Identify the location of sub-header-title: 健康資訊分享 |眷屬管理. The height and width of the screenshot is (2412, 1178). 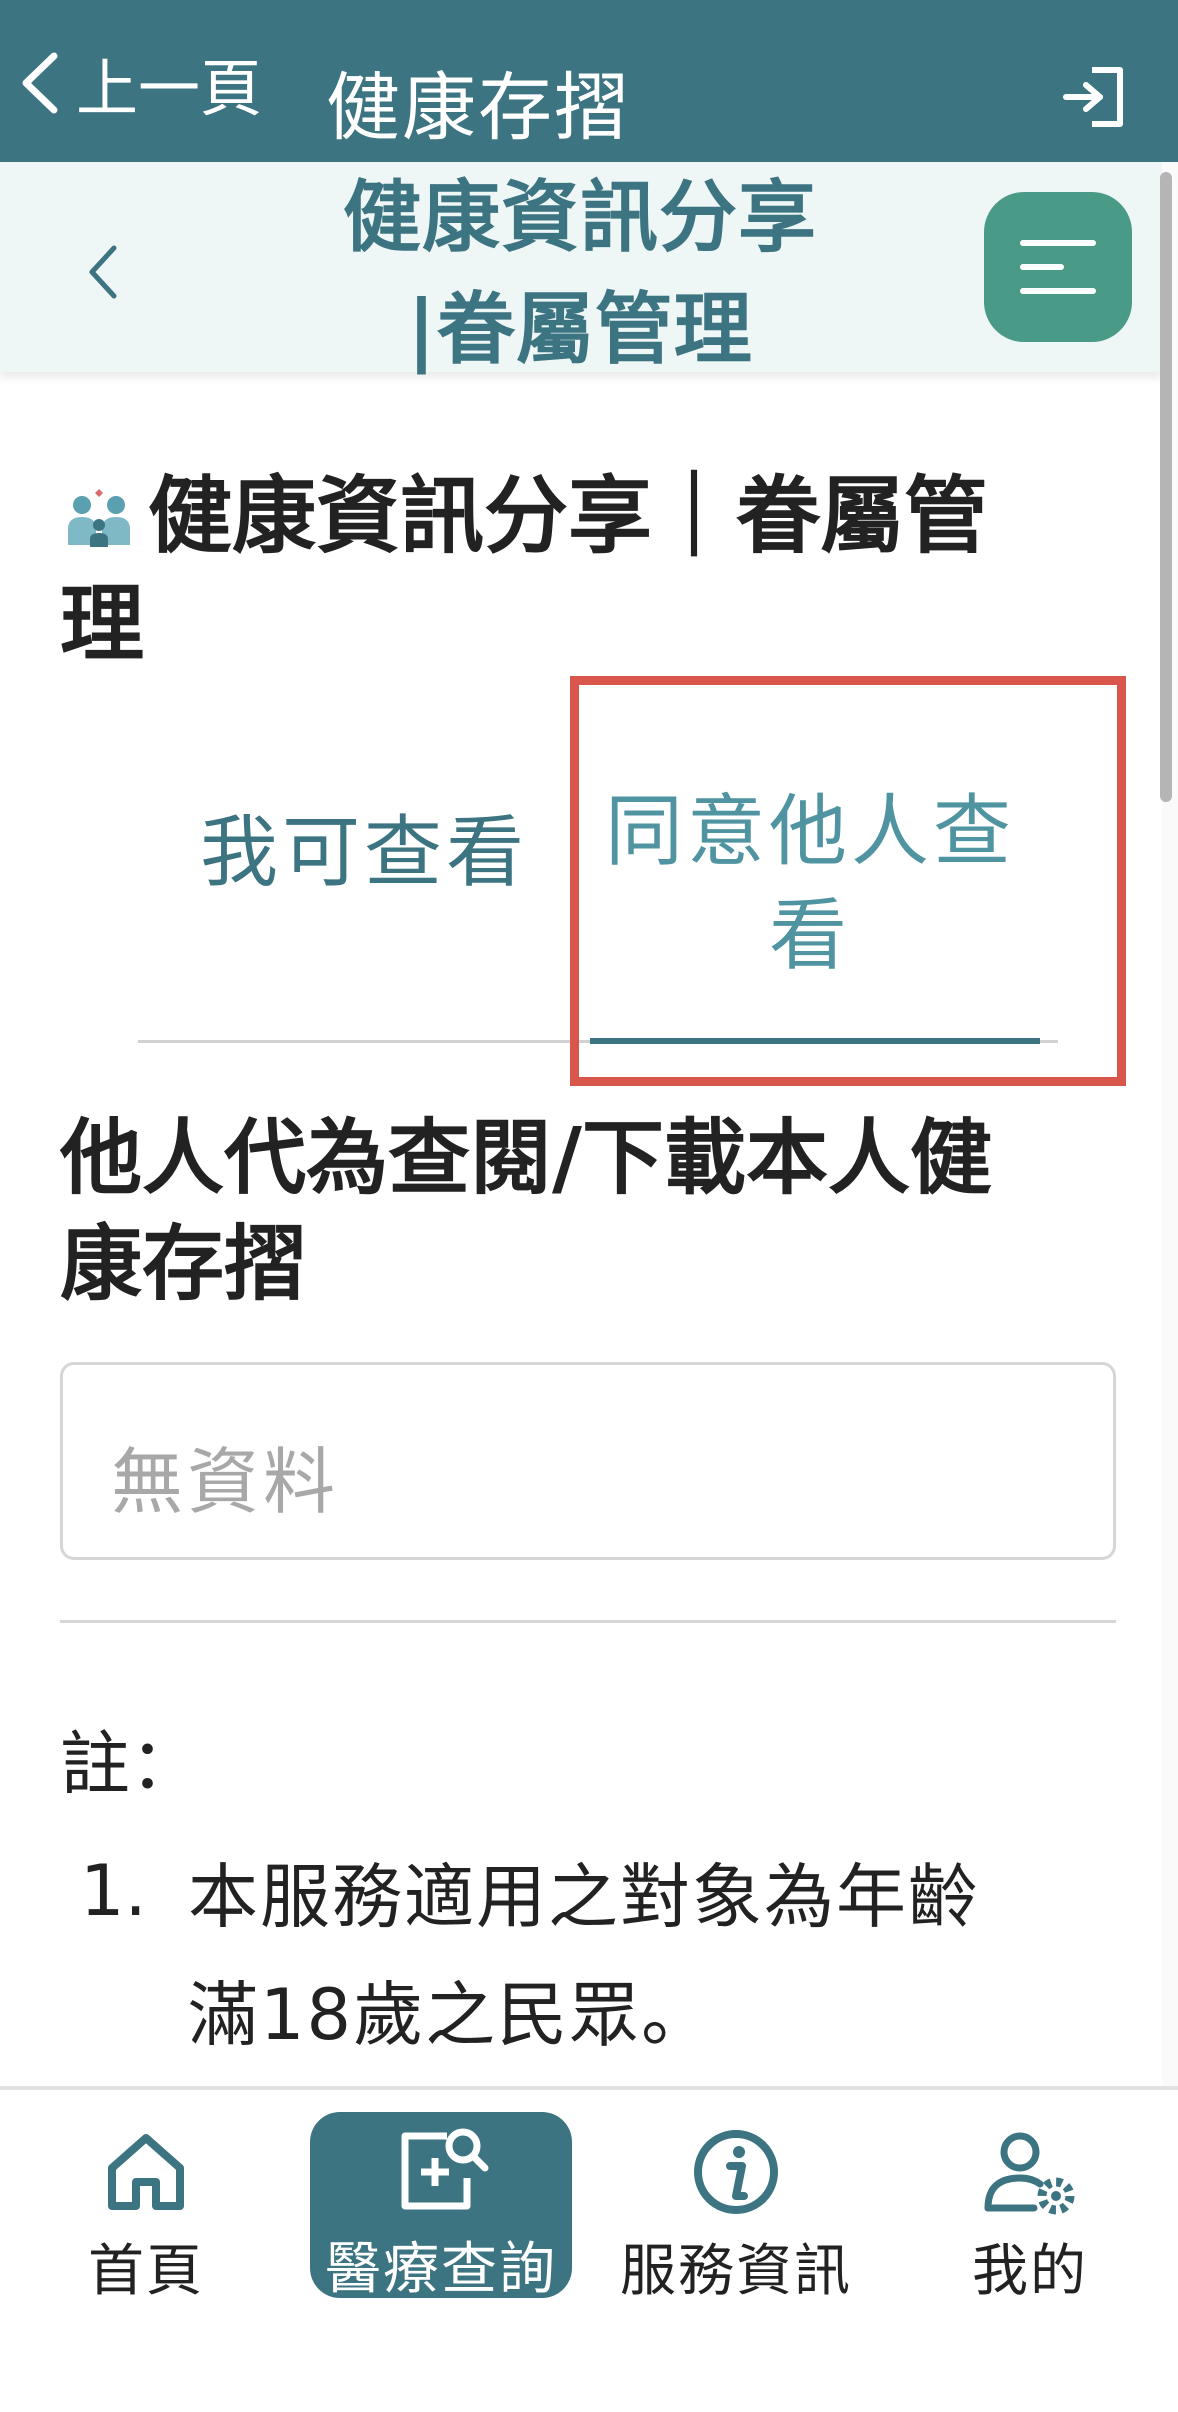
(579, 274).